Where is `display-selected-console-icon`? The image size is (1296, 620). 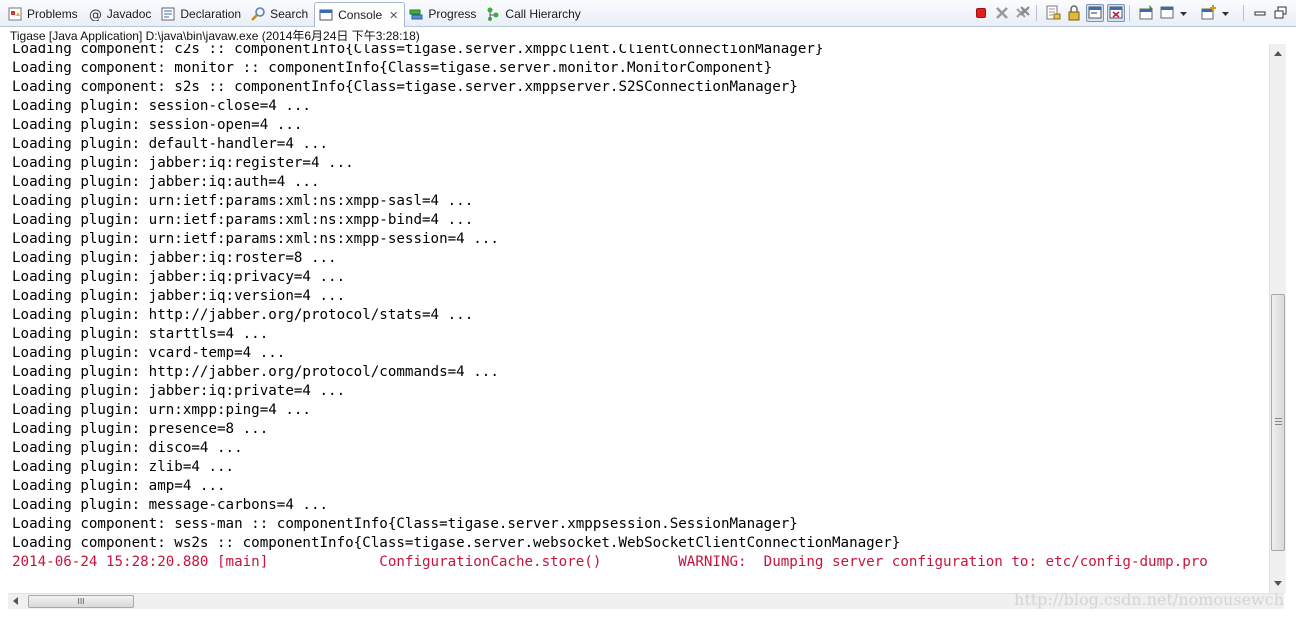 display-selected-console-icon is located at coordinates (1167, 13).